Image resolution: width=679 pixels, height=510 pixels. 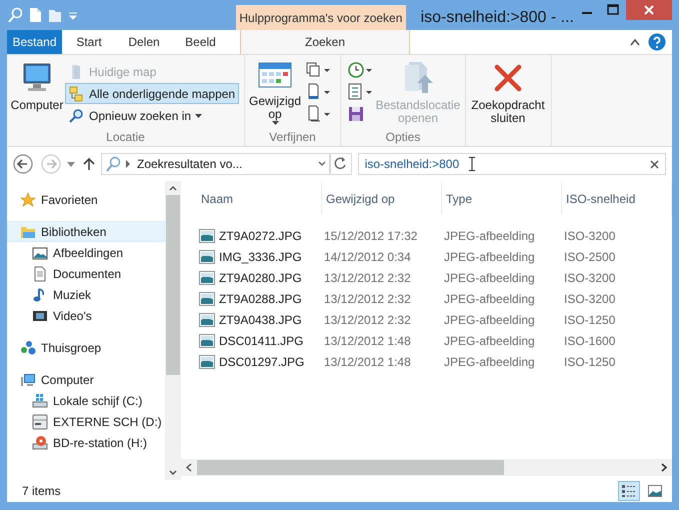 What do you see at coordinates (86, 442) in the screenshot?
I see `nav-item: BD-re-station (H:)` at bounding box center [86, 442].